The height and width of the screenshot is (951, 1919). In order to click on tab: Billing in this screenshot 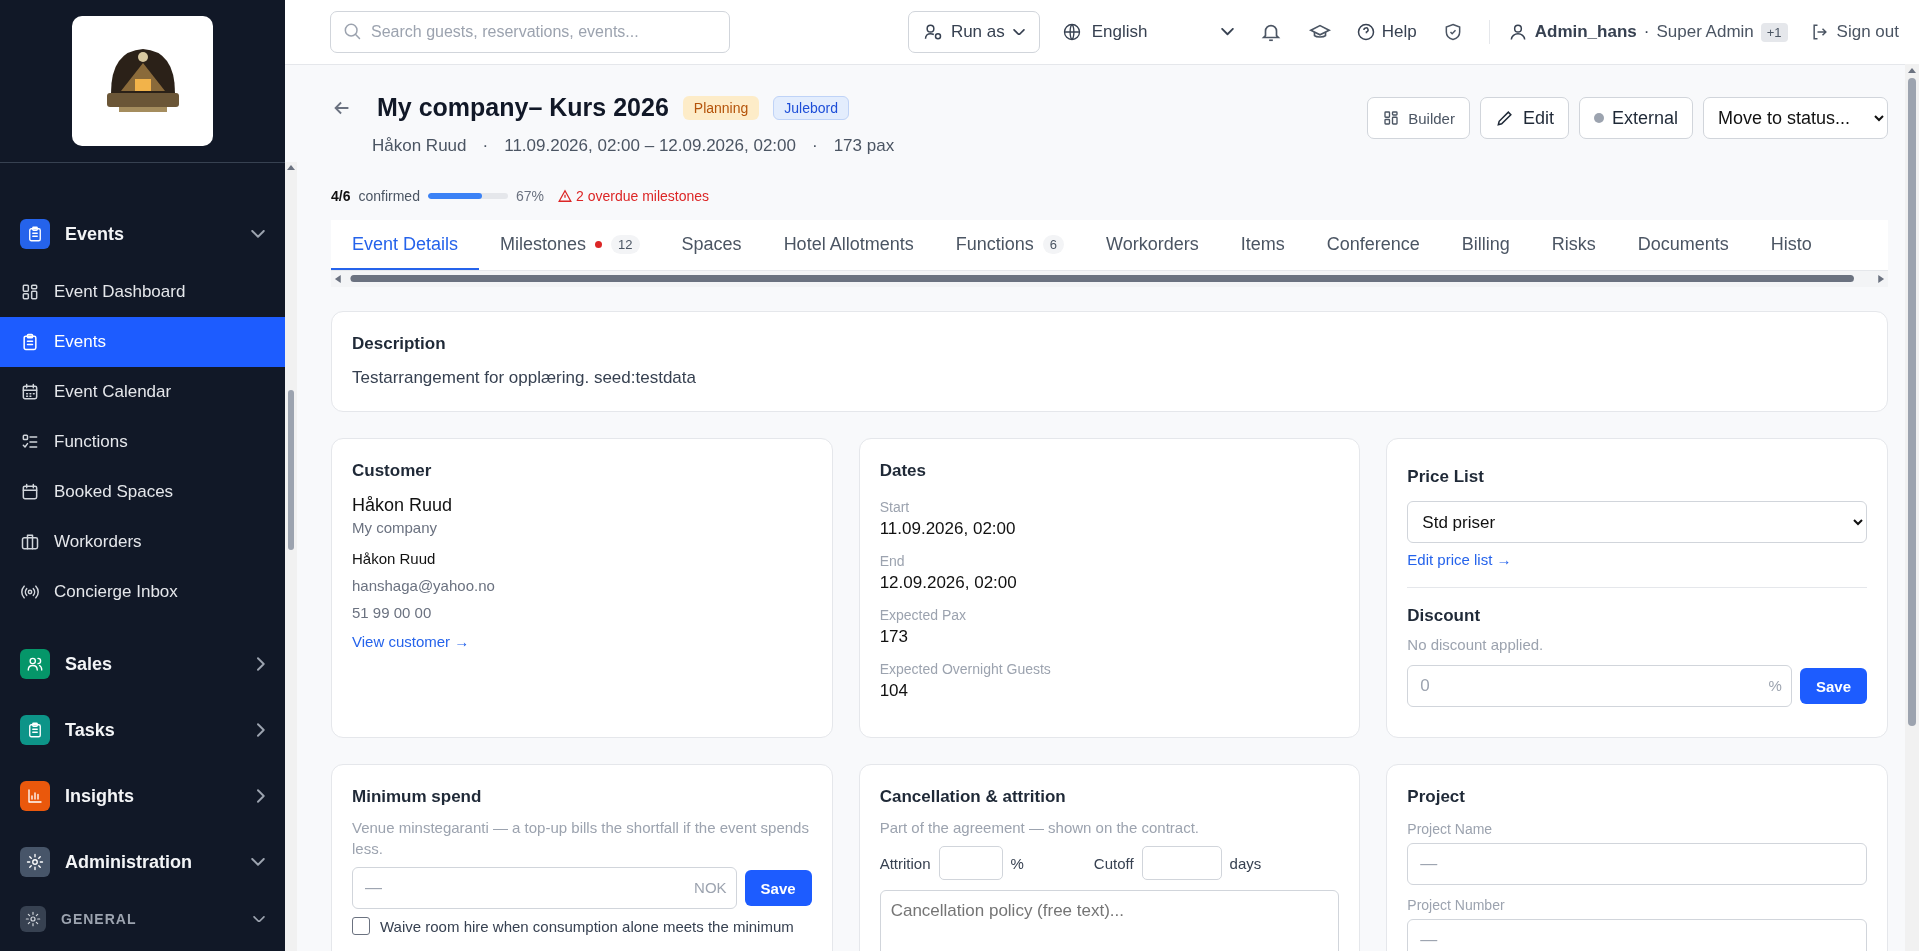, I will do `click(1485, 245)`.